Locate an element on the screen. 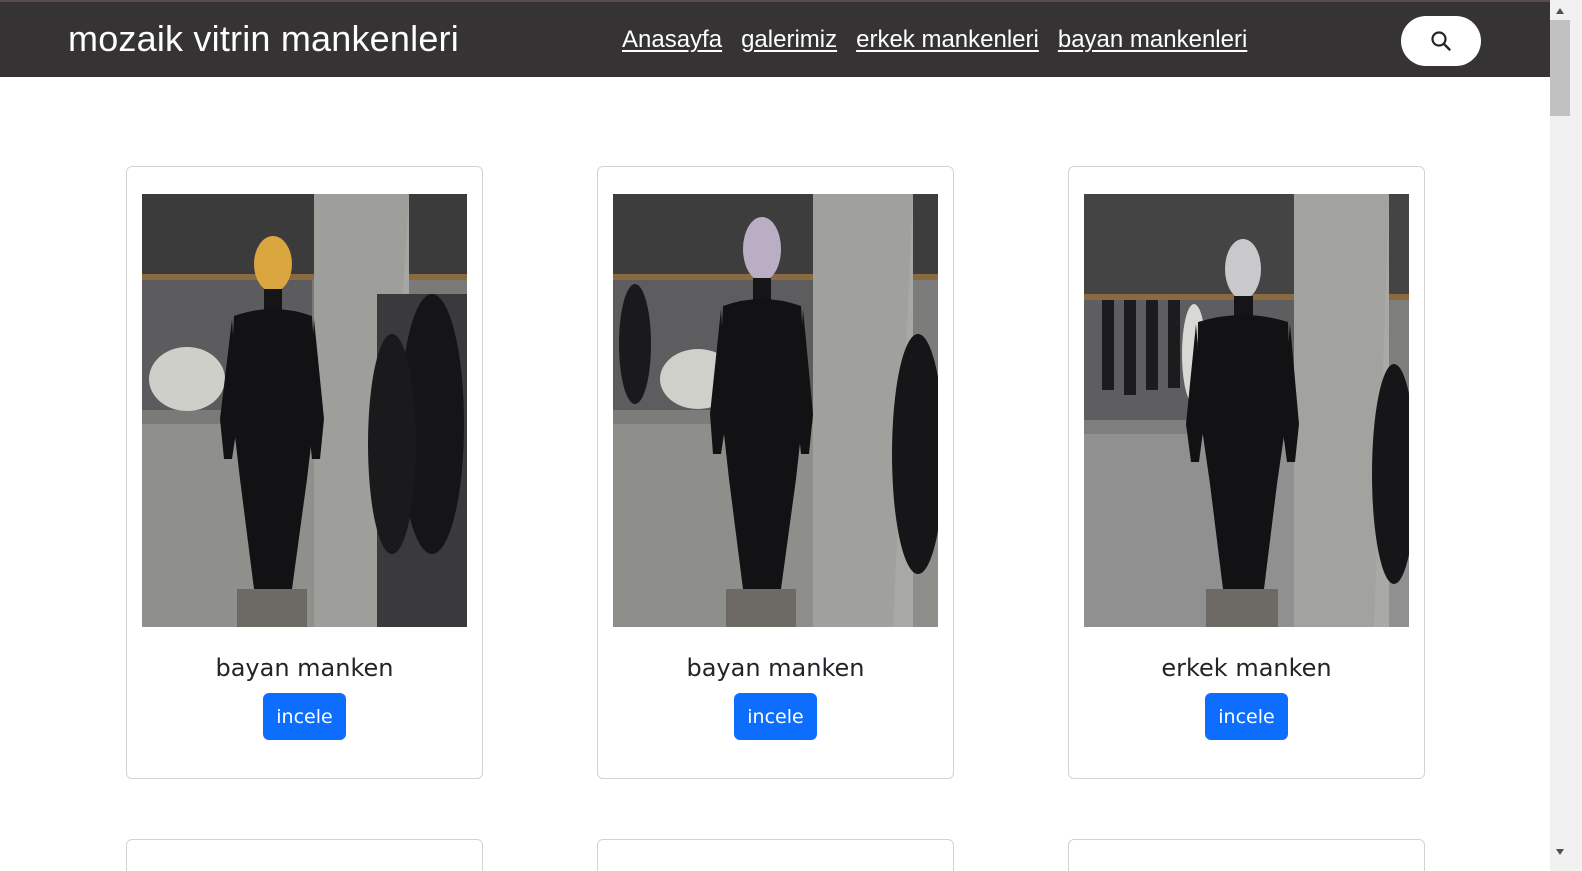 The width and height of the screenshot is (1582, 871). nav-link-erkek-mankenleri: erkek mankenleri is located at coordinates (947, 40).